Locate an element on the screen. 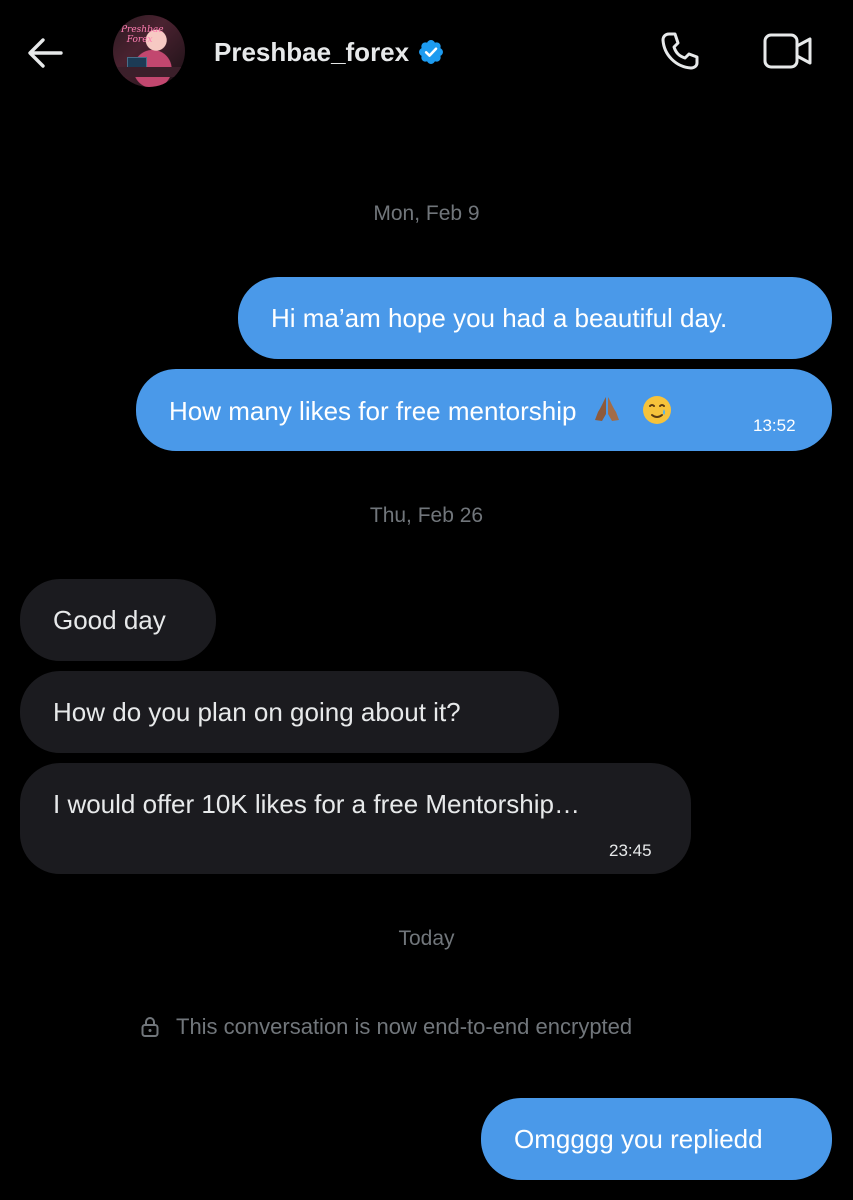  outgoing-message: Omgggg you repliedd is located at coordinates (656, 1139).